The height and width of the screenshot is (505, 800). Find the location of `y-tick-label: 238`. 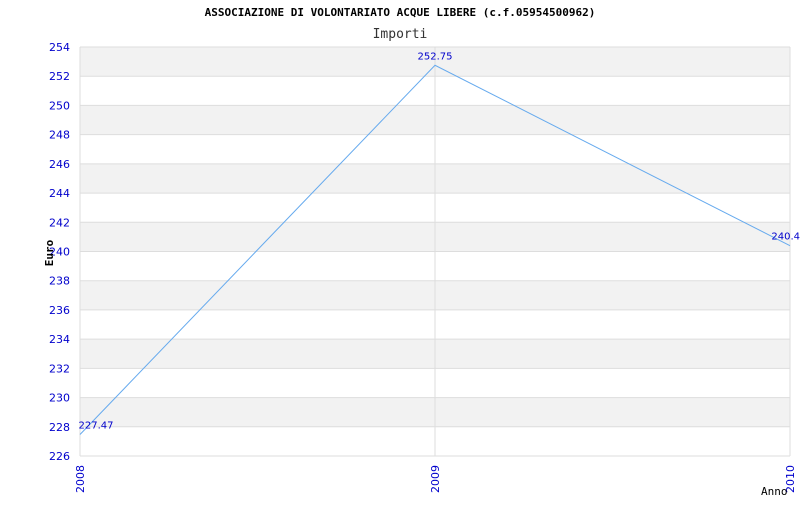

y-tick-label: 238 is located at coordinates (59, 281).